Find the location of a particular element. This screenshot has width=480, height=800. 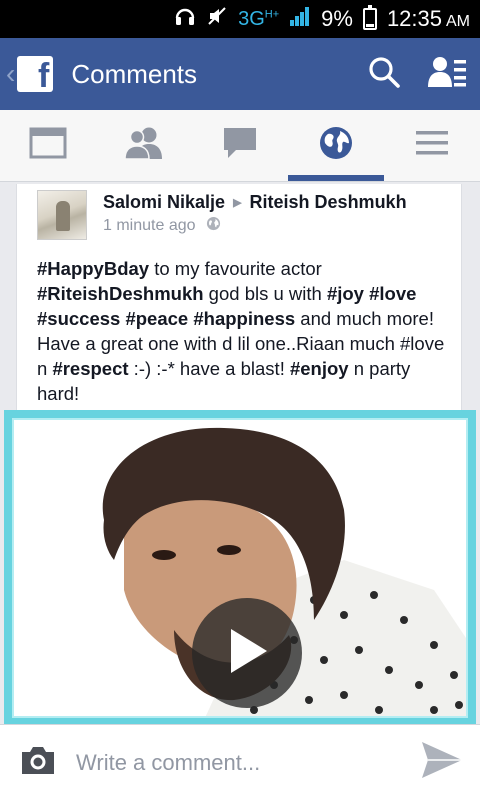

hashtag: #respect is located at coordinates (90, 368).